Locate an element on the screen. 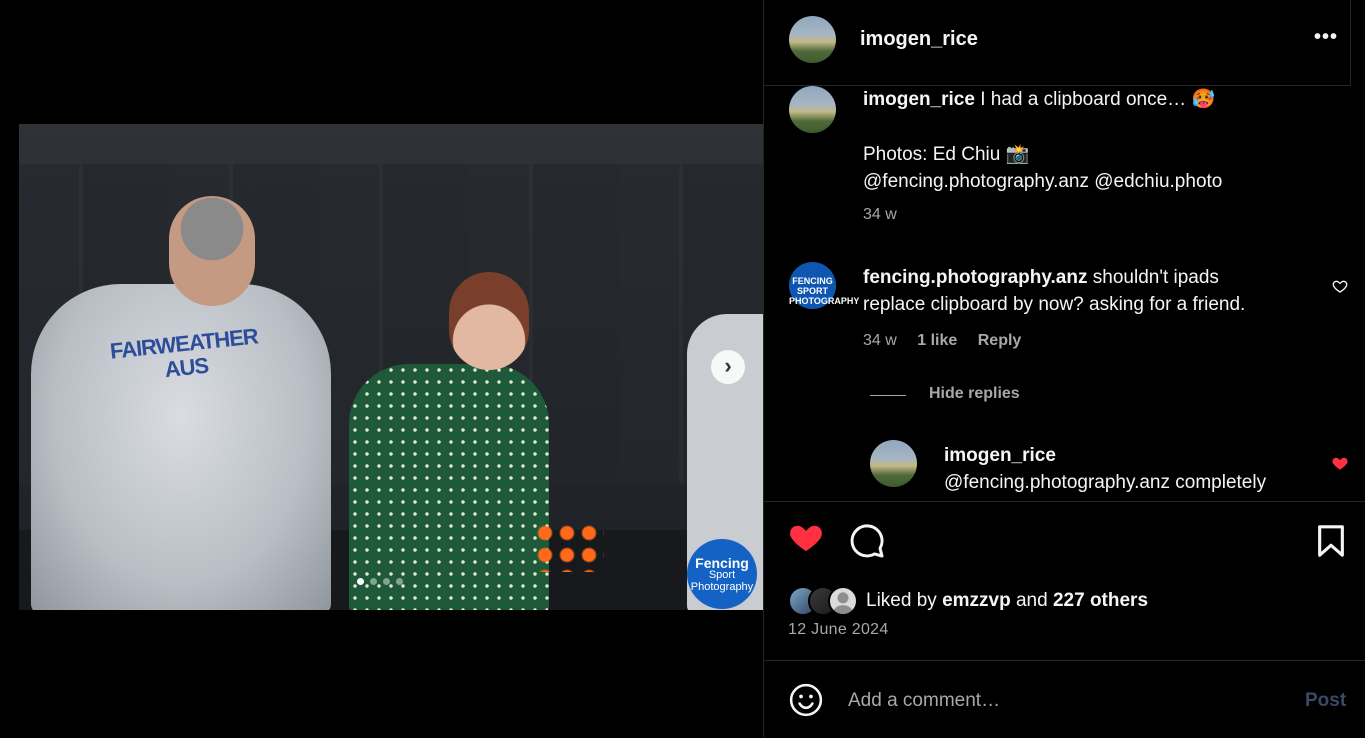  liked-by-row: Liked by emzzvp and 227 others is located at coordinates (968, 601).